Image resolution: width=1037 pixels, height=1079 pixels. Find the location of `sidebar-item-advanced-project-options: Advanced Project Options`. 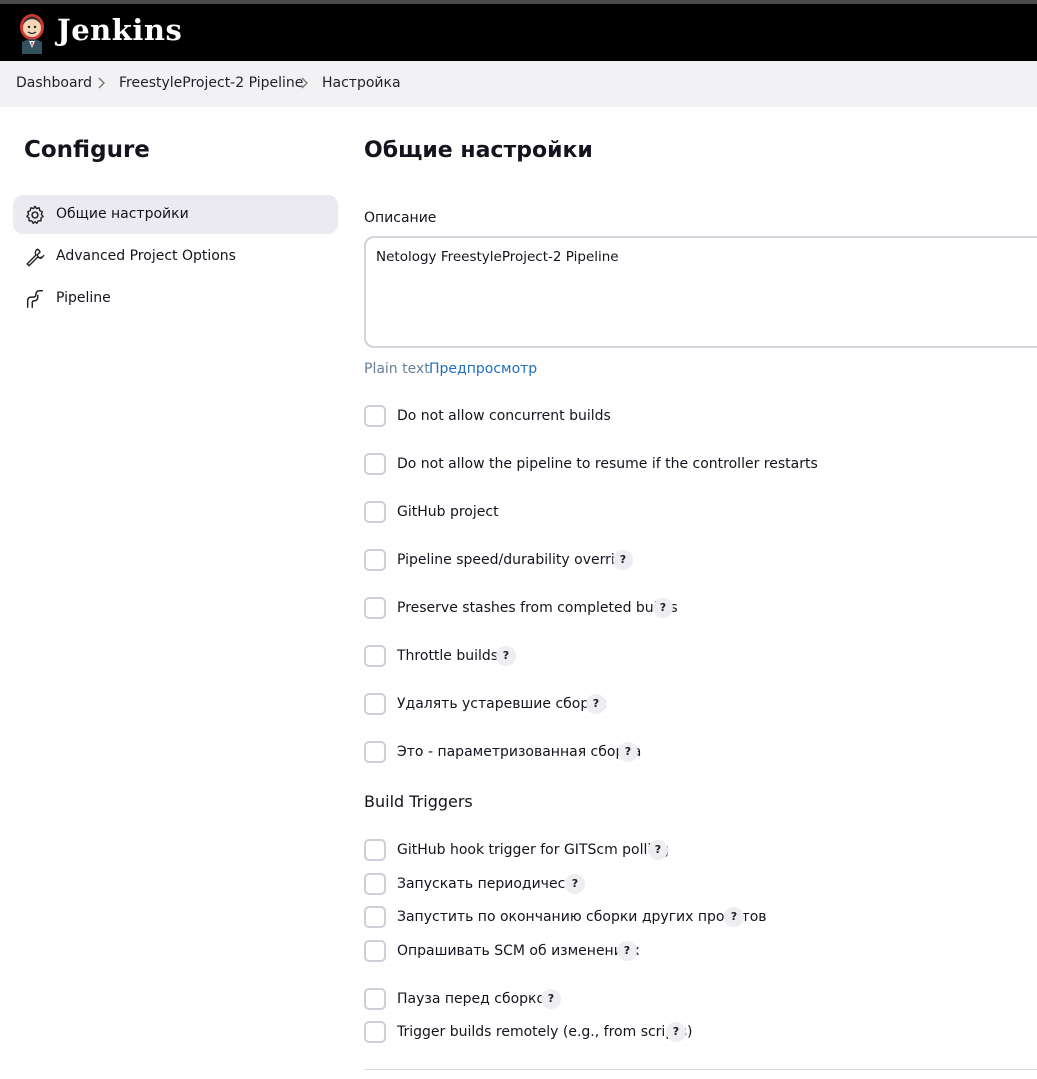

sidebar-item-advanced-project-options: Advanced Project Options is located at coordinates (175, 256).